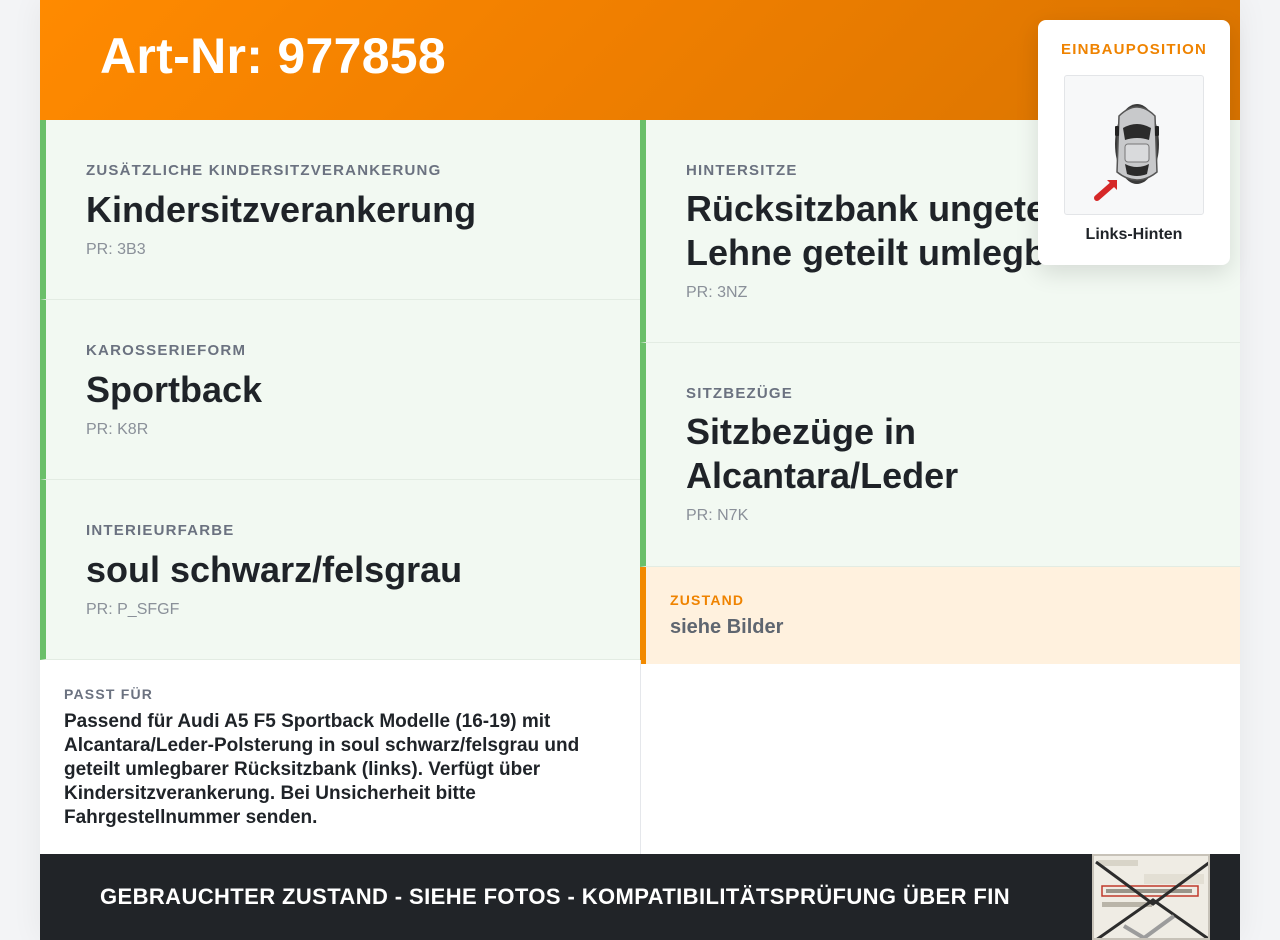 The width and height of the screenshot is (1280, 940). What do you see at coordinates (740, 393) in the screenshot?
I see `attribute-label: Sitzbezüge` at bounding box center [740, 393].